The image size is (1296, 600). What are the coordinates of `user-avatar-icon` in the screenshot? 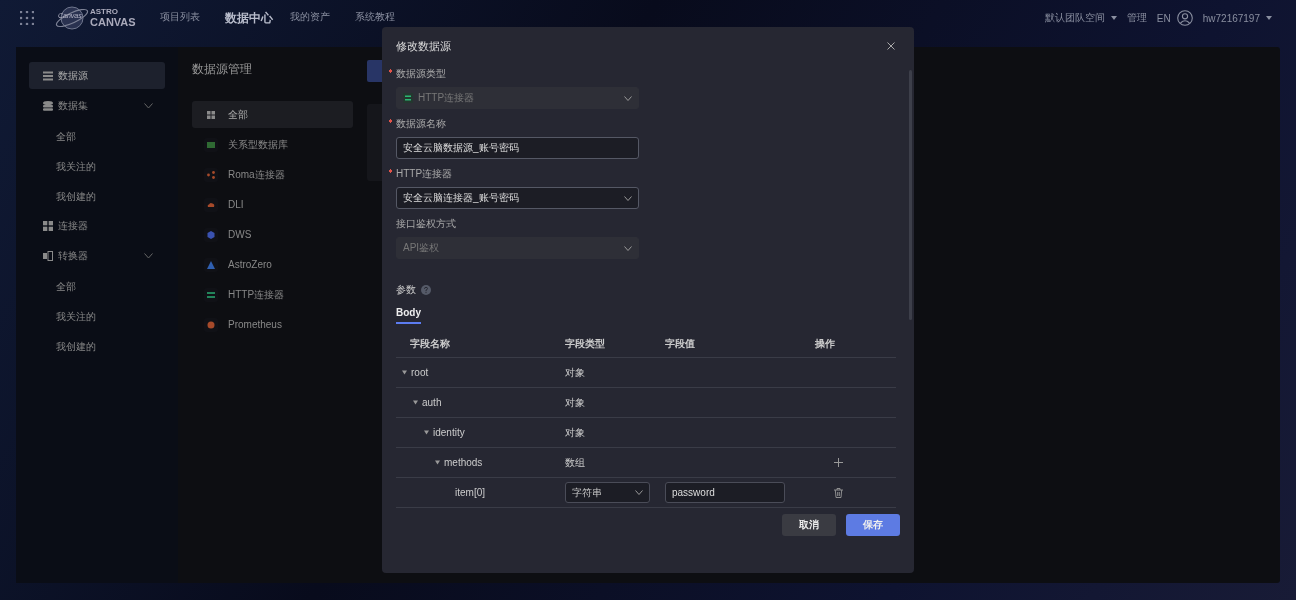 It's located at (1184, 18).